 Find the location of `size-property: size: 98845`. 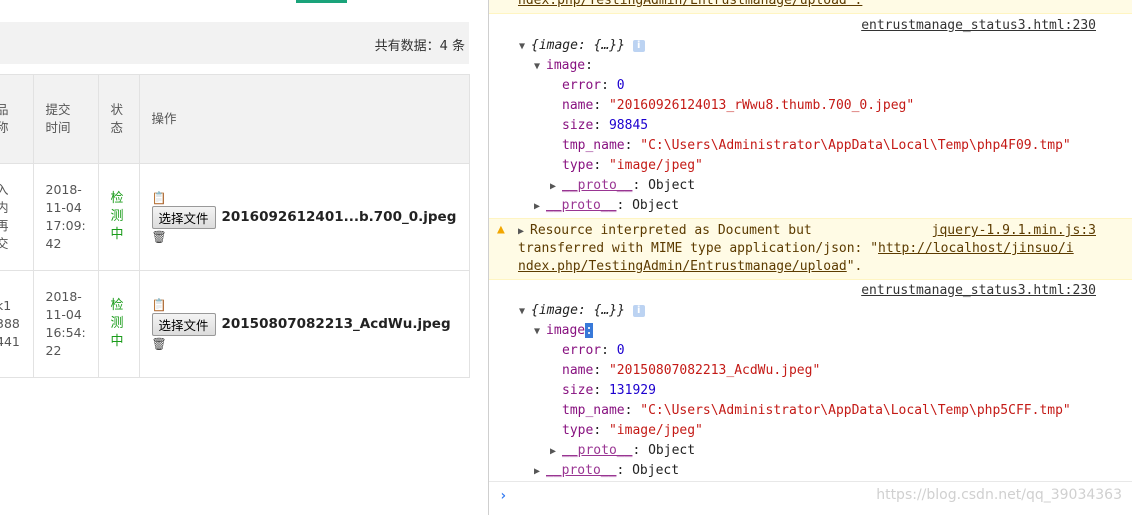

size-property: size: 98845 is located at coordinates (605, 125).